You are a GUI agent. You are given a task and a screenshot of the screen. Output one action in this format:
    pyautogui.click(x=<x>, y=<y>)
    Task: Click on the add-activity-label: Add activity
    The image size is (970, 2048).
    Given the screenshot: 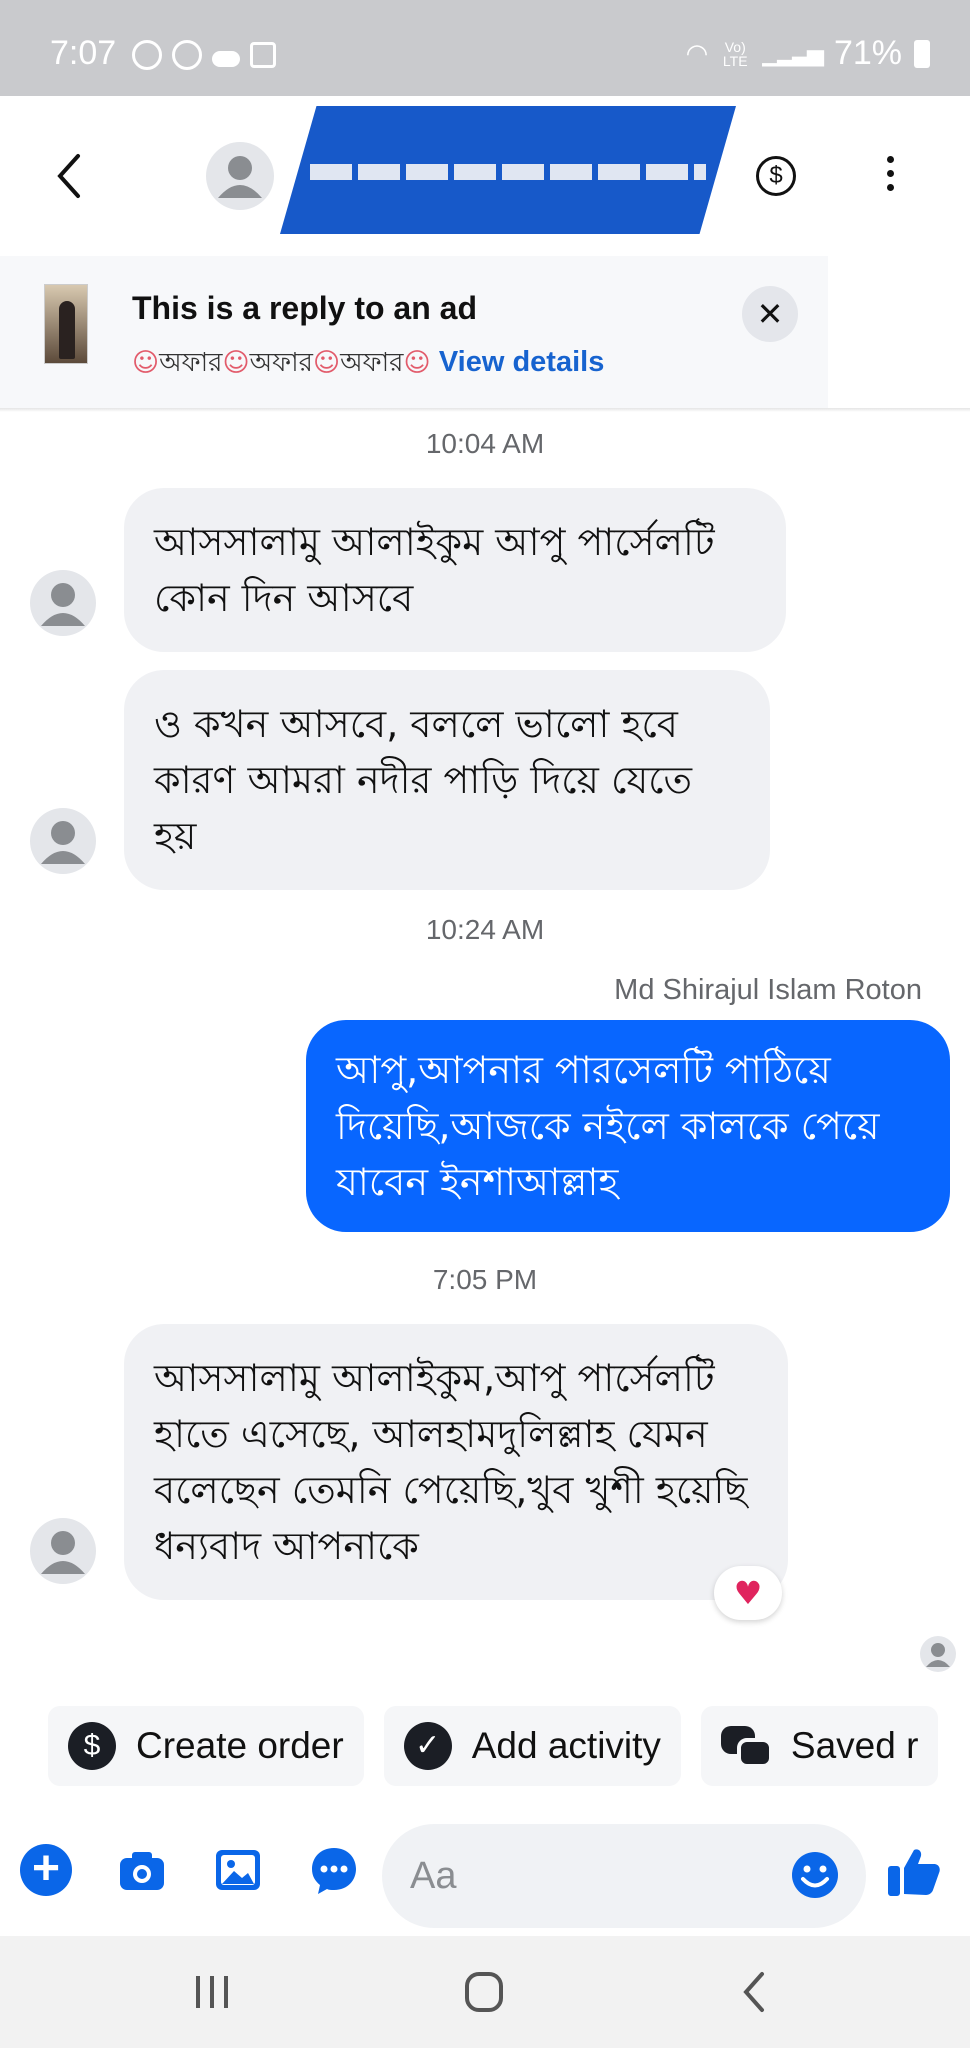 What is the action you would take?
    pyautogui.click(x=566, y=1745)
    